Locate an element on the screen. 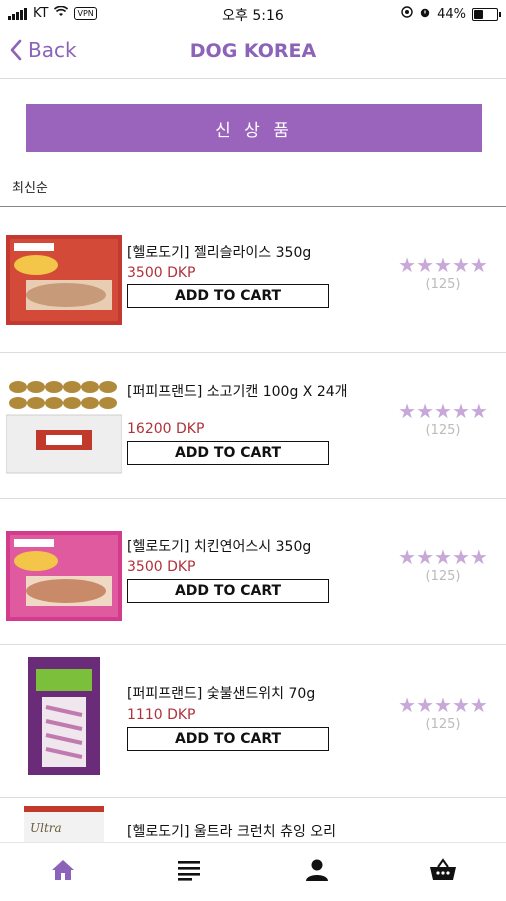 This screenshot has width=506, height=901. battery-percent: 44% is located at coordinates (451, 14).